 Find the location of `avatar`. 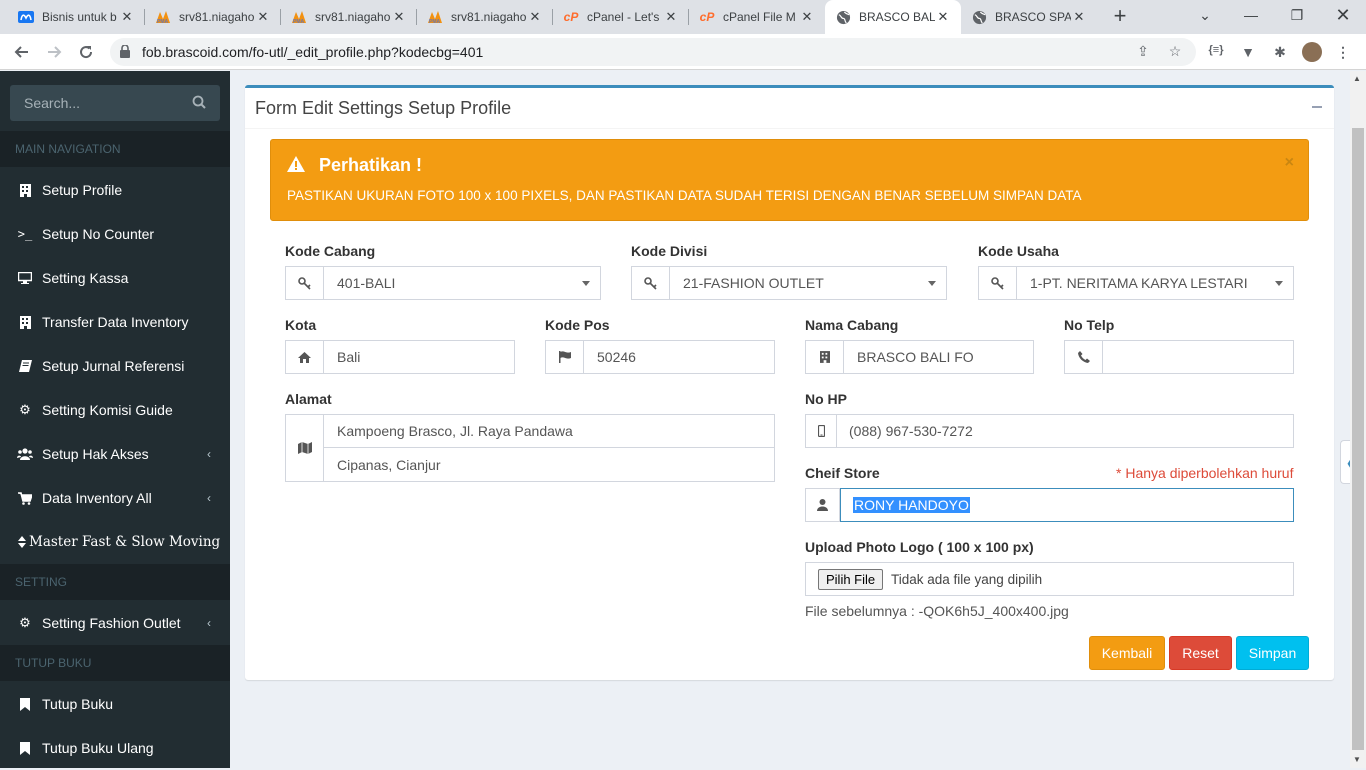

avatar is located at coordinates (1312, 52).